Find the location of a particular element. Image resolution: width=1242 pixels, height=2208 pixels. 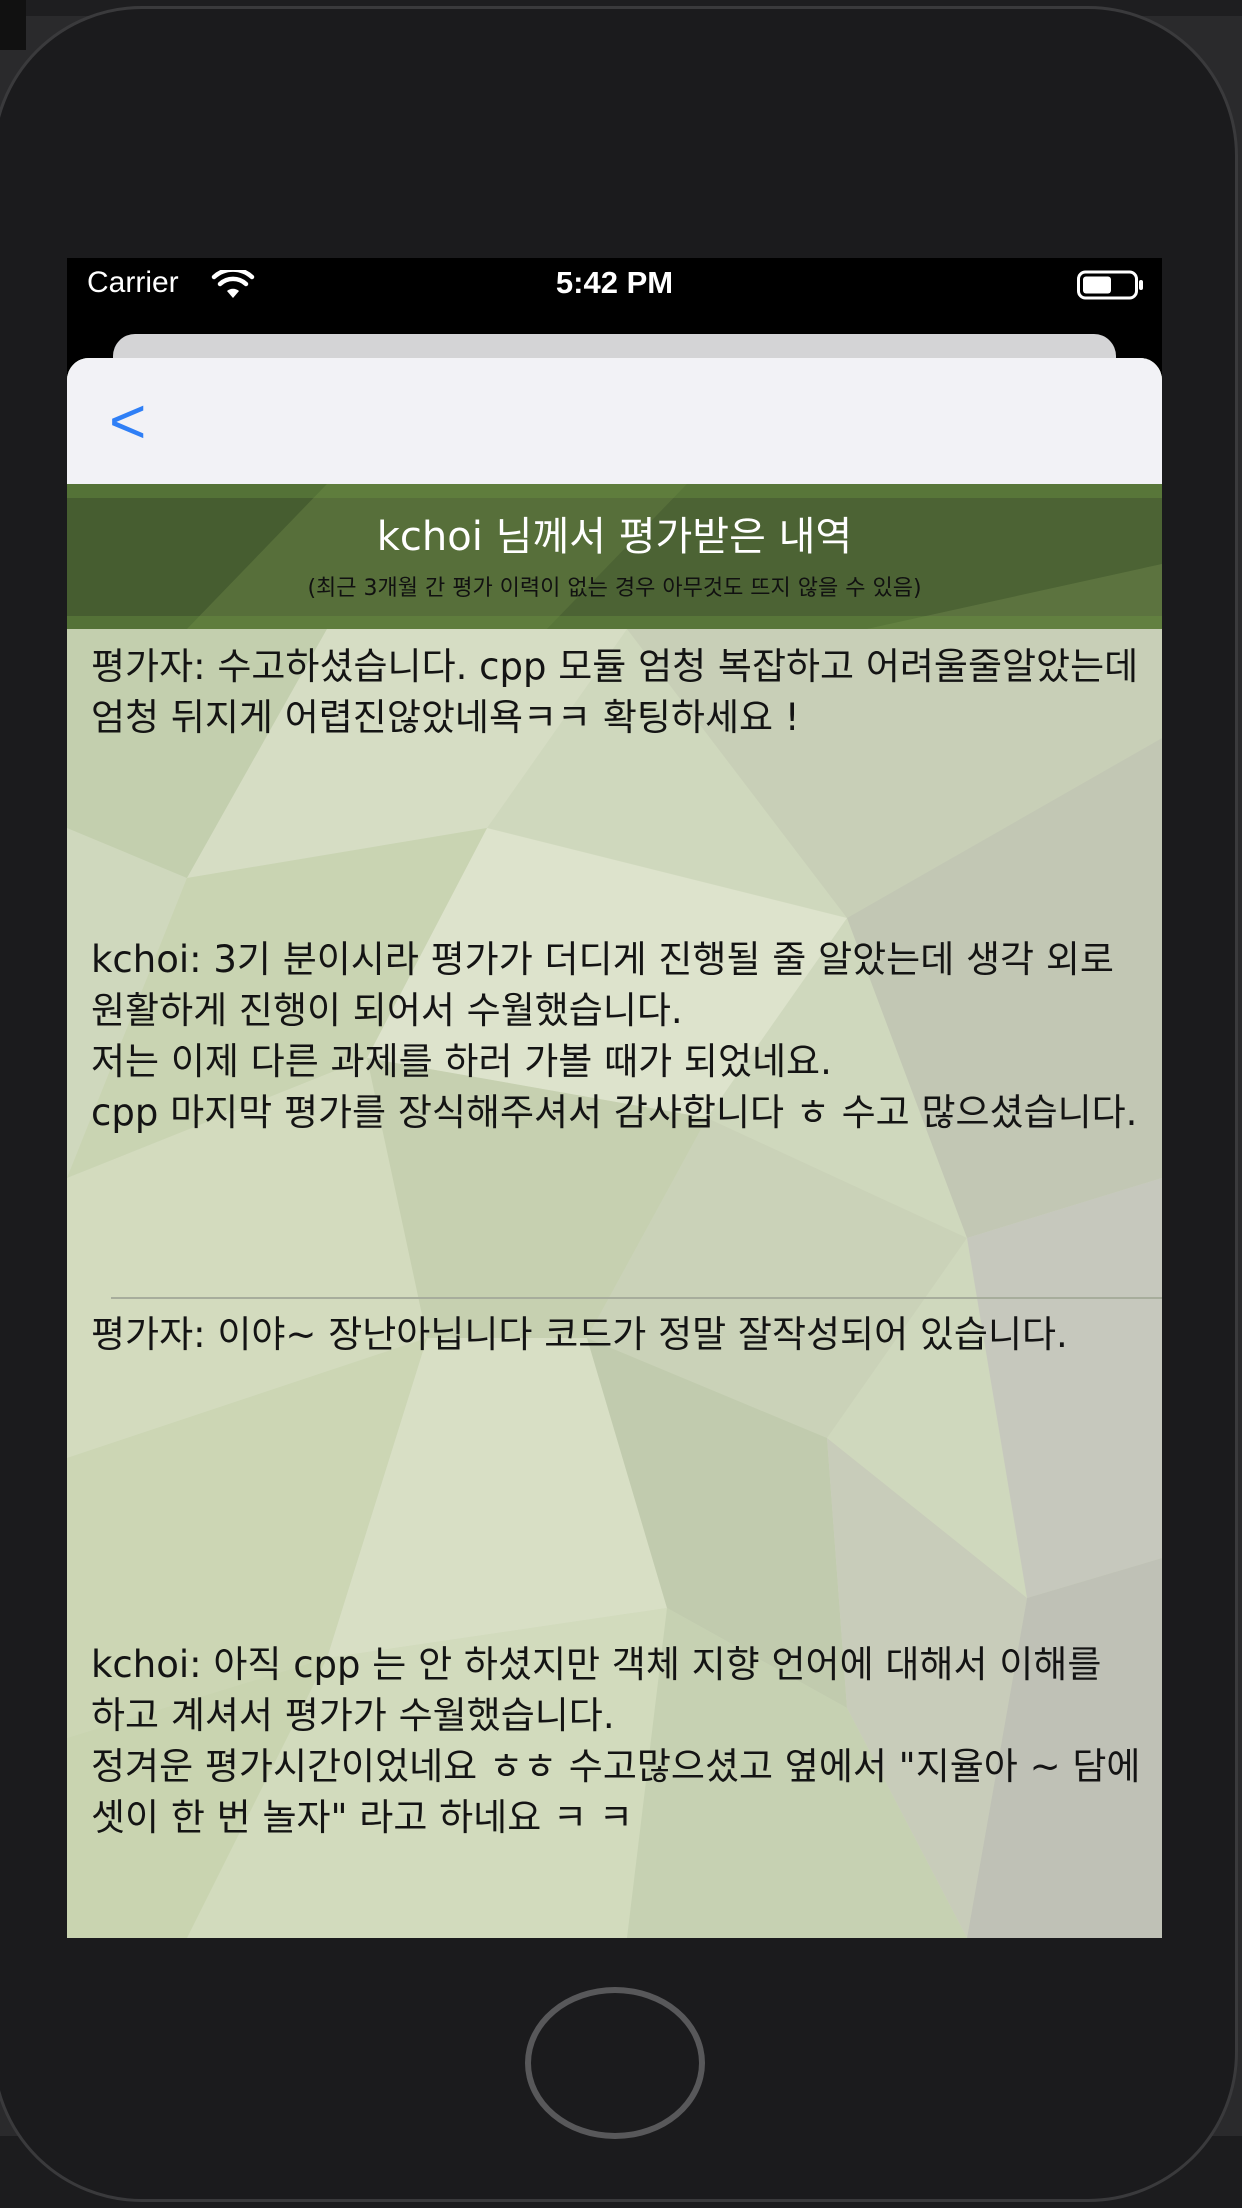

home-button is located at coordinates (615, 2063).